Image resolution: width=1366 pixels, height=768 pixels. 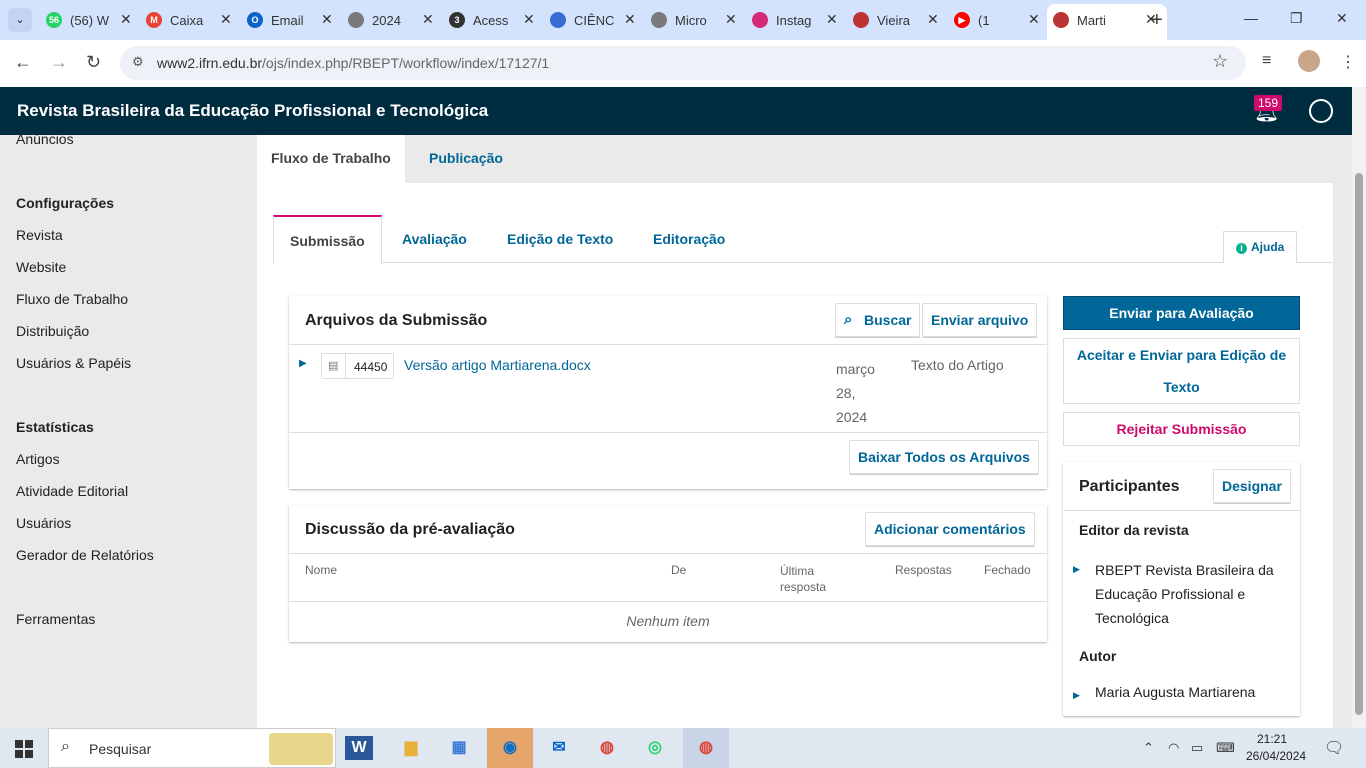 What do you see at coordinates (73, 363) in the screenshot?
I see `sidebar-item-users-roles: Usuários & Papéis` at bounding box center [73, 363].